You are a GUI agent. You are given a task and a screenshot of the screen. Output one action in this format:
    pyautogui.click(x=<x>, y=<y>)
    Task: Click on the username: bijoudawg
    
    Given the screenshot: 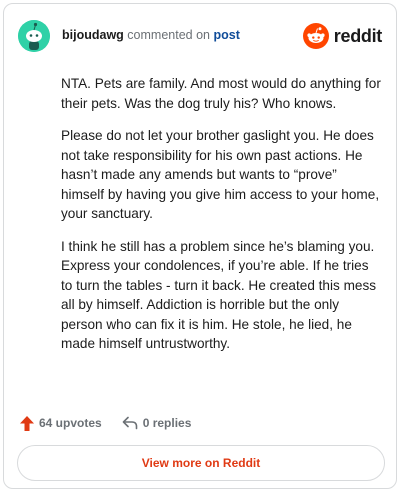 What is the action you would take?
    pyautogui.click(x=93, y=35)
    